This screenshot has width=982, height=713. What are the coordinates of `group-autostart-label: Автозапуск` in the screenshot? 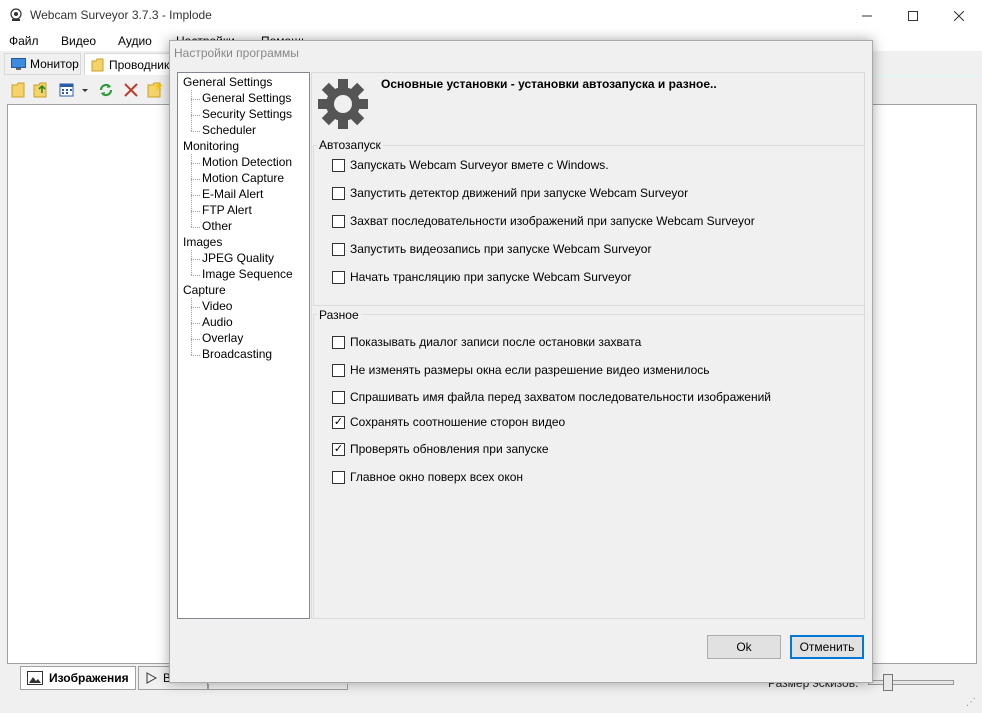 It's located at (350, 145).